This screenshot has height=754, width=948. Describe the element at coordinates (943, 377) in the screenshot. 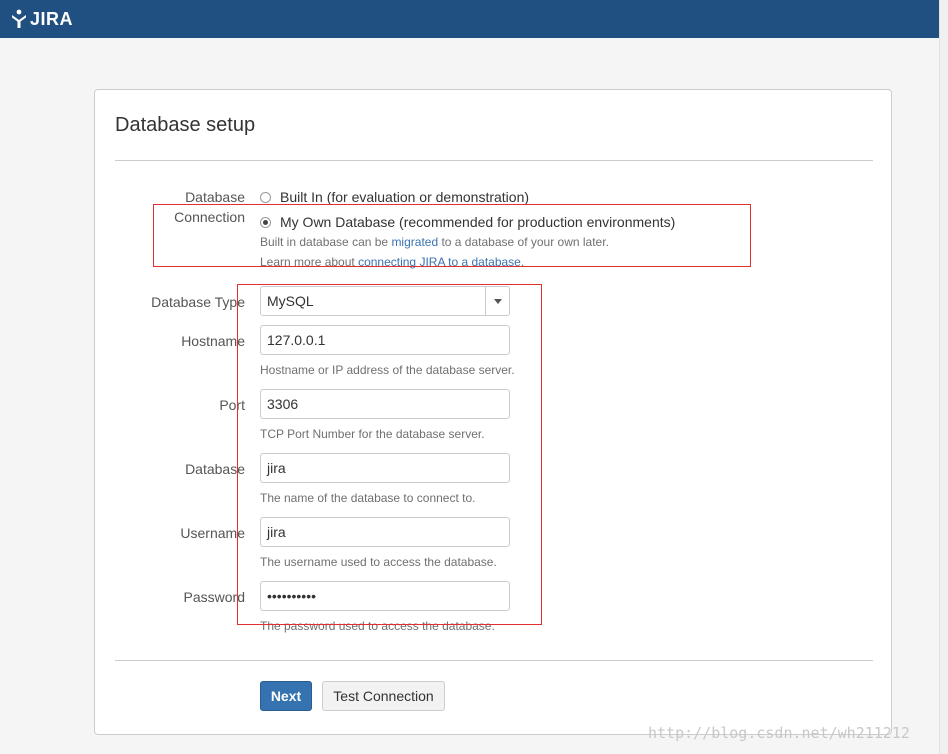

I see `page-scrollbar` at that location.